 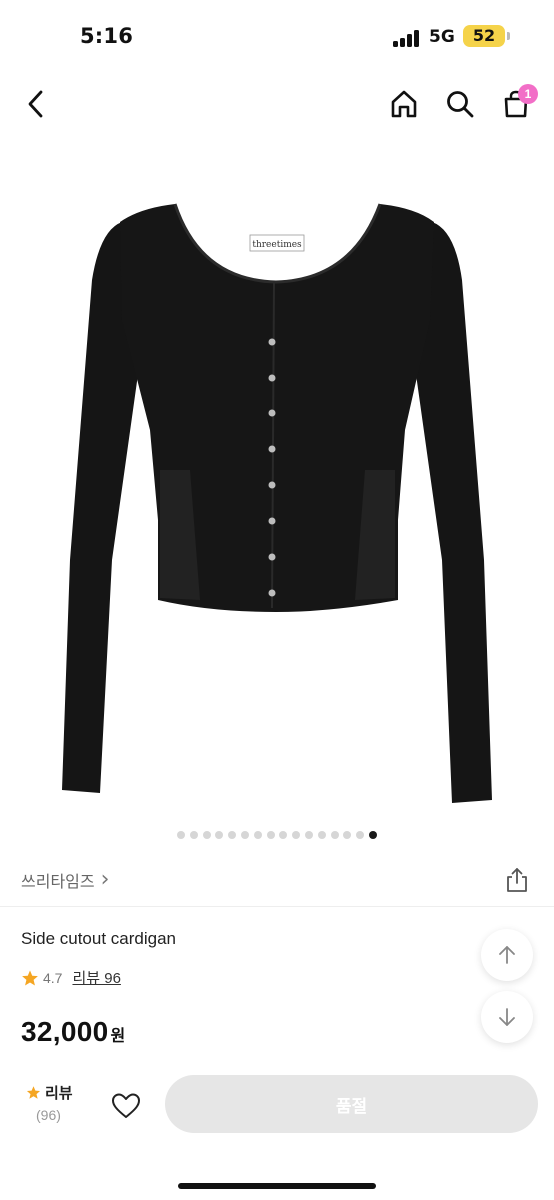 I want to click on home-icon, so click(x=404, y=104).